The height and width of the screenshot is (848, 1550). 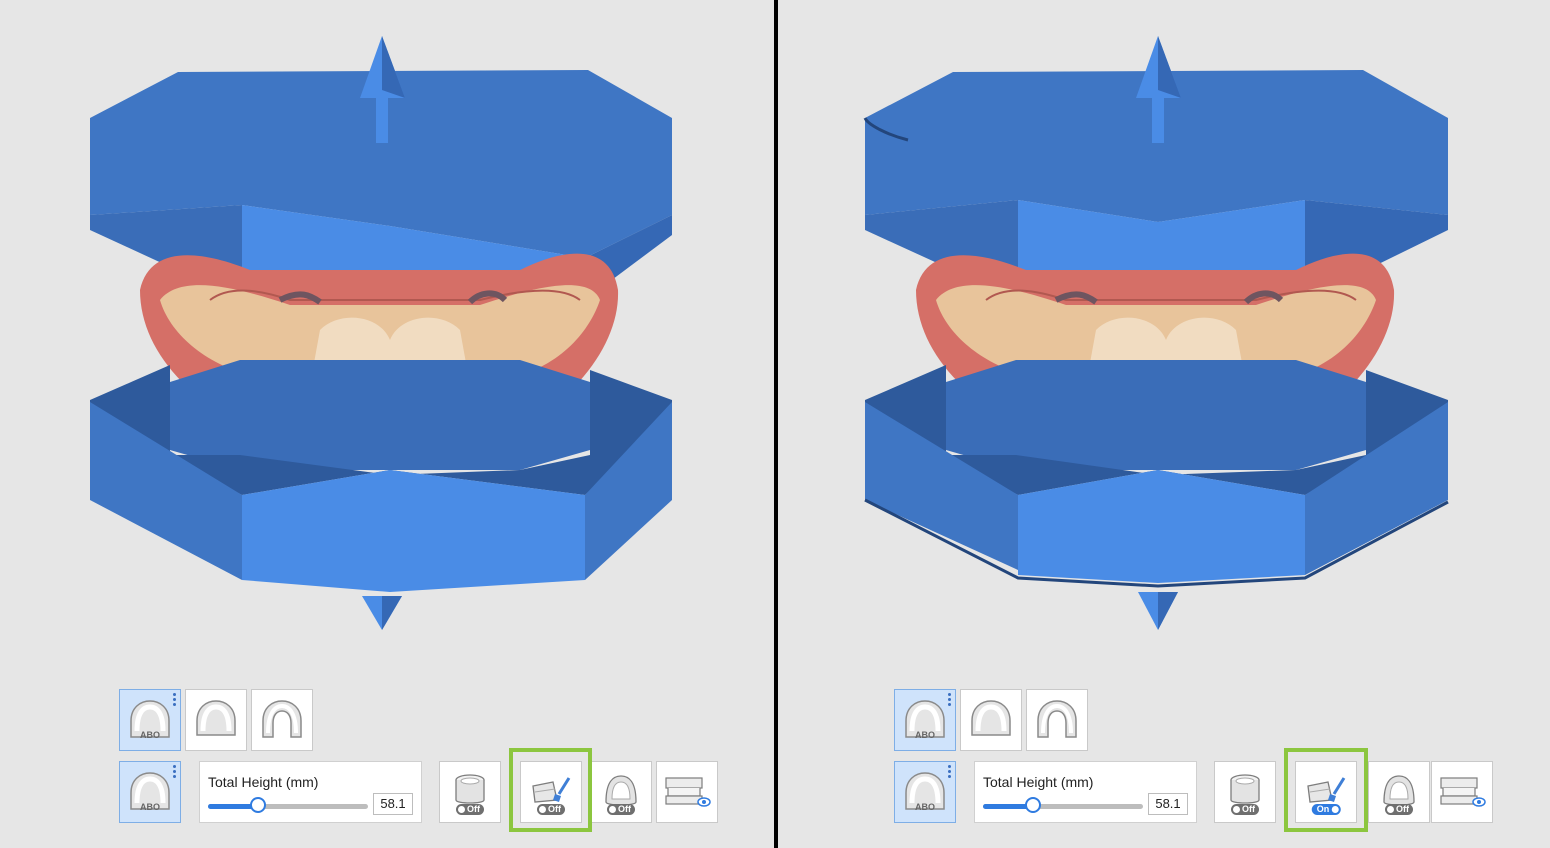 What do you see at coordinates (551, 792) in the screenshot?
I see `smooth-brush-button: Off` at bounding box center [551, 792].